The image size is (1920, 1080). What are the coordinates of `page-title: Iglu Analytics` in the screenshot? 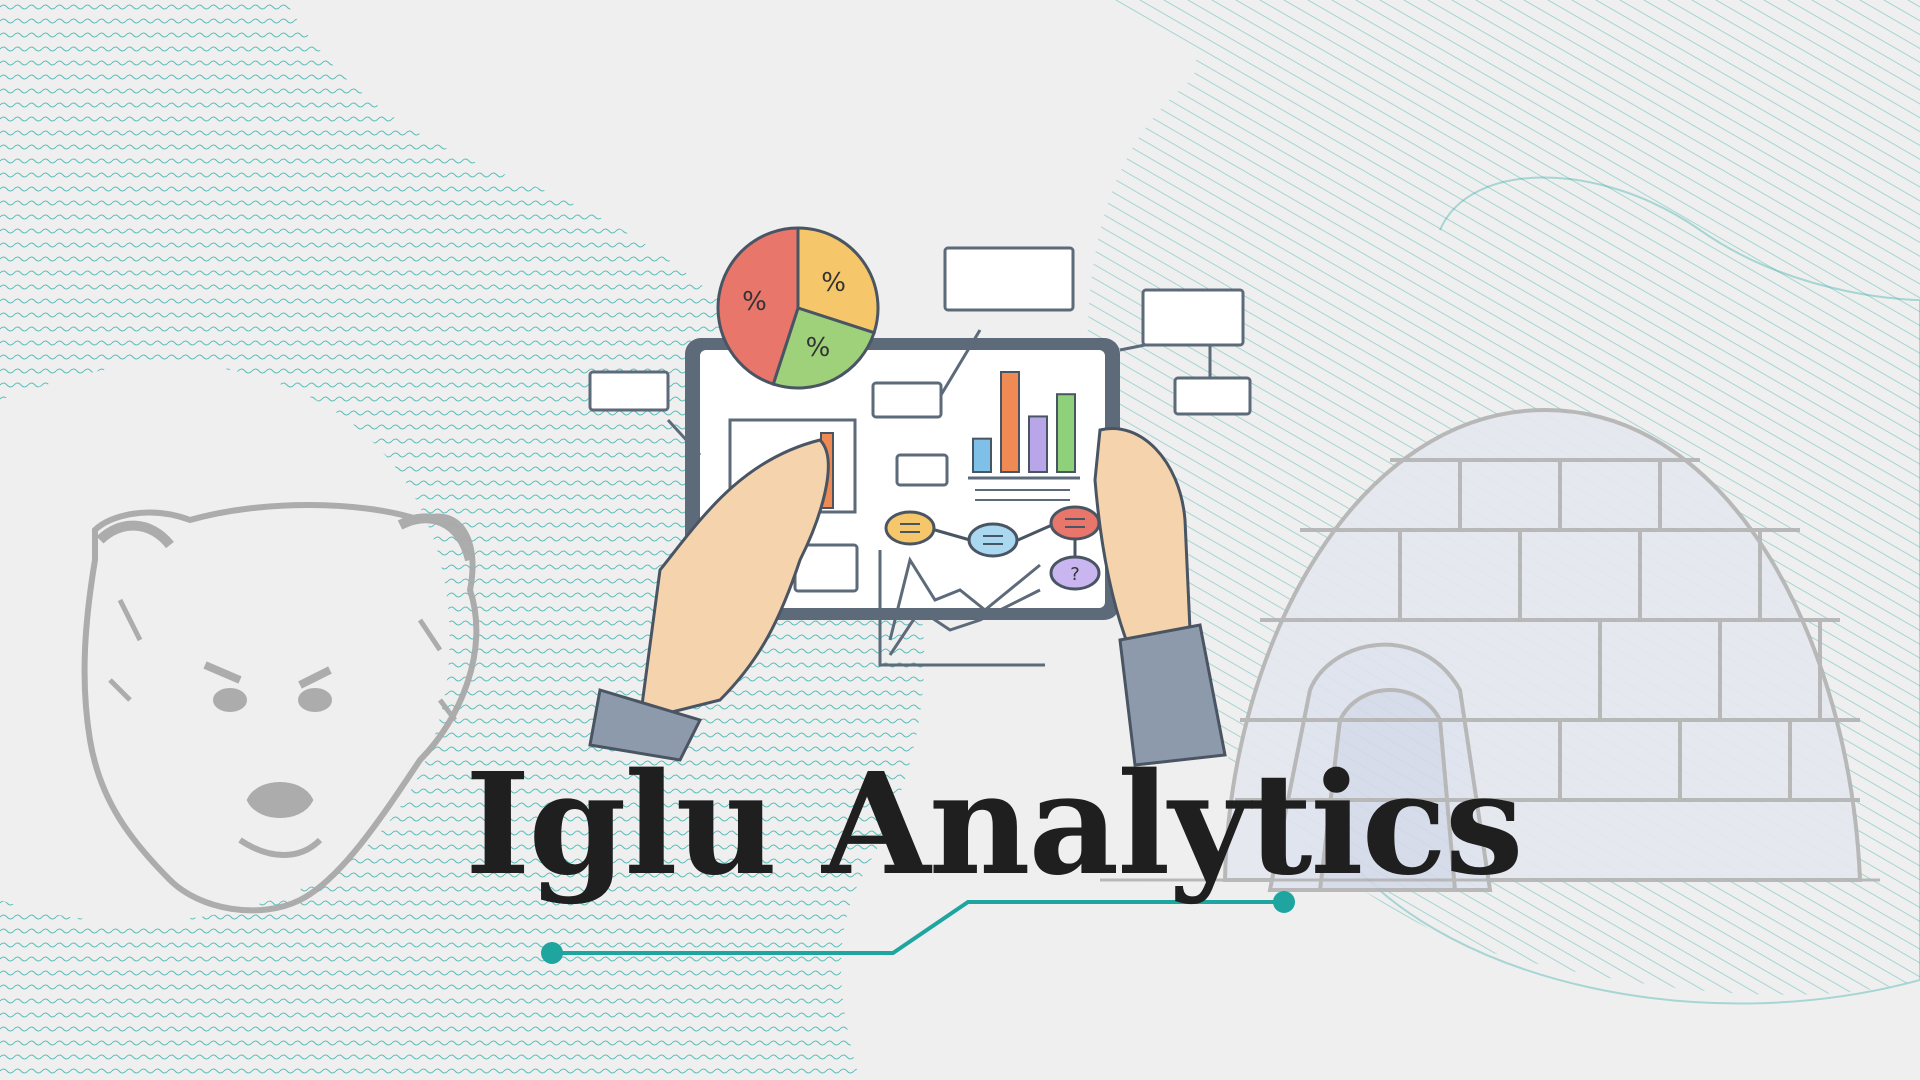 It's located at (994, 825).